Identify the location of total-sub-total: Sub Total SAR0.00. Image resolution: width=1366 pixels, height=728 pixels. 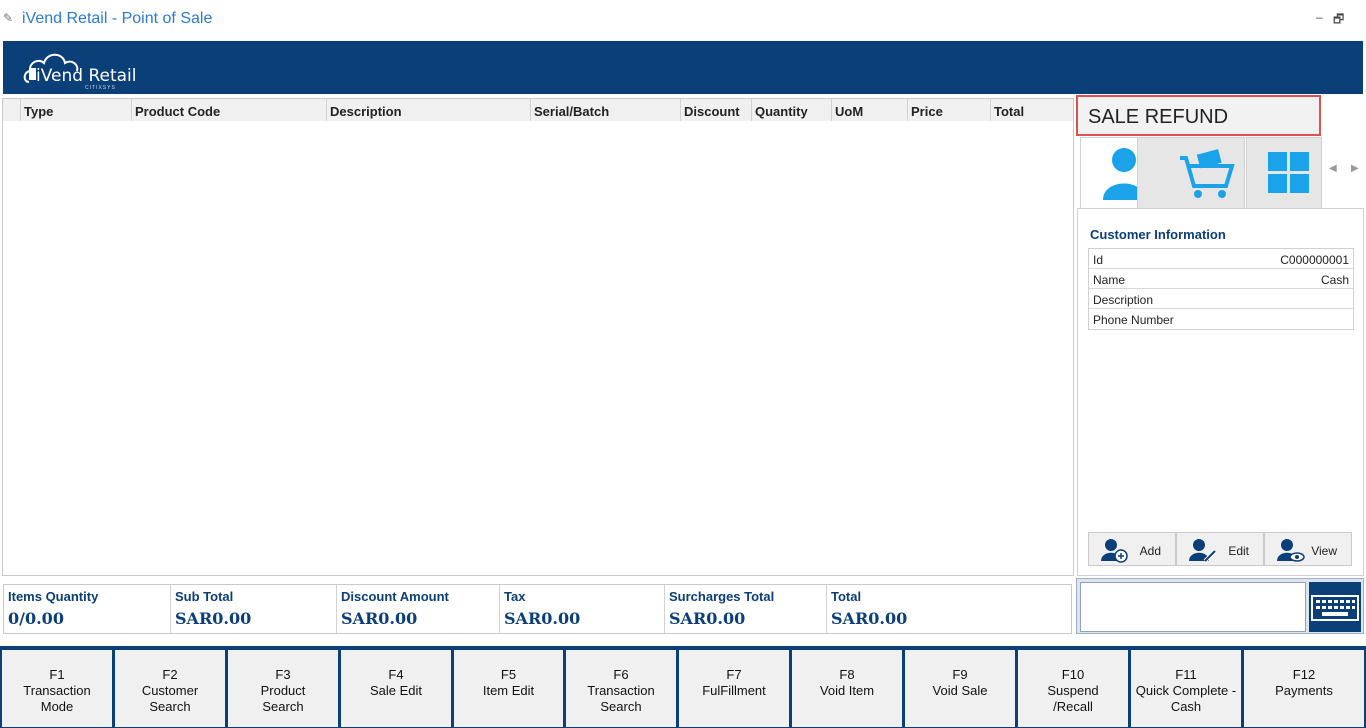
(253, 609).